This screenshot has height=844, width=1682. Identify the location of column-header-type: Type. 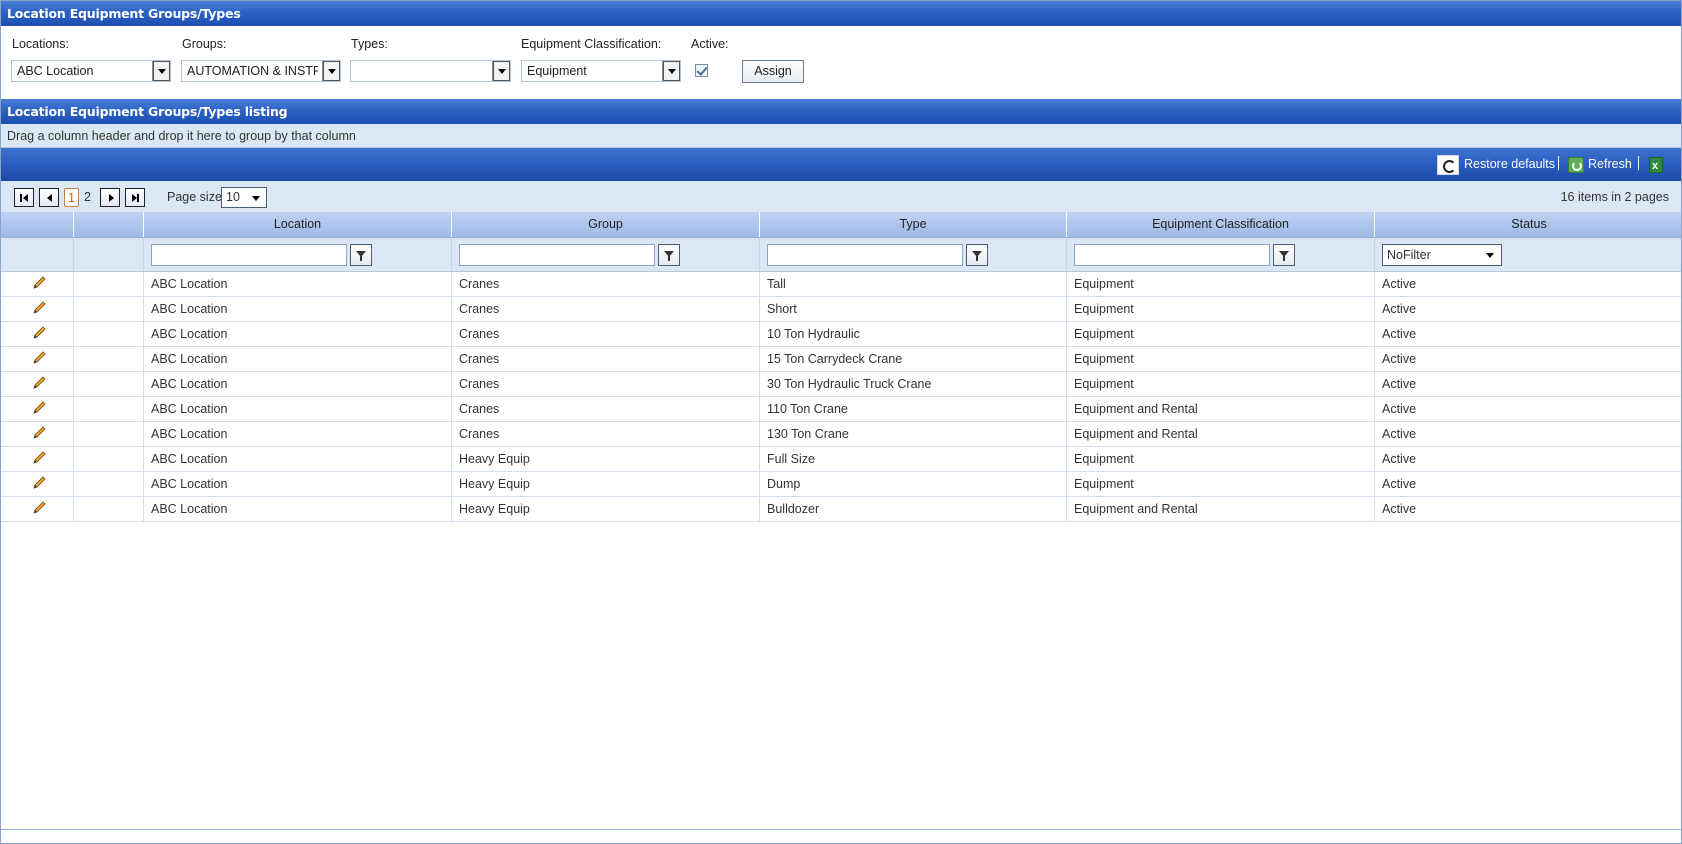
(912, 224).